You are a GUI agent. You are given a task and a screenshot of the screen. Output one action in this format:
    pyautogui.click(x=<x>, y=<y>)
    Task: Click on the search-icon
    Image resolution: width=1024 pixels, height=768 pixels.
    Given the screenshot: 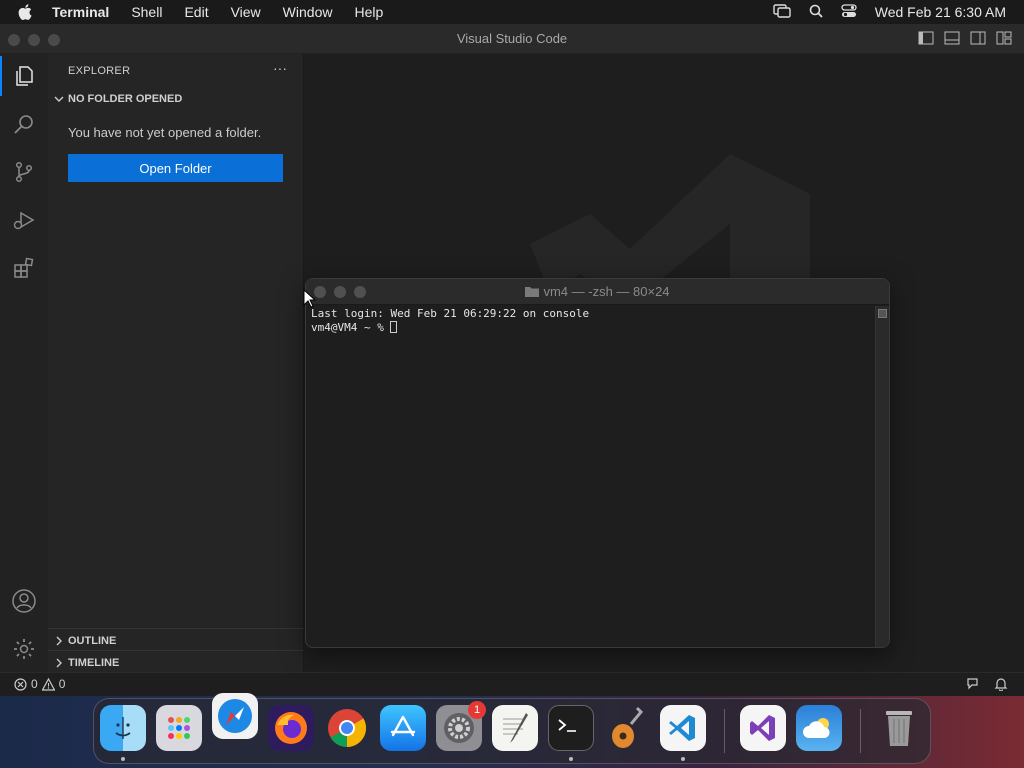 What is the action you would take?
    pyautogui.click(x=24, y=124)
    